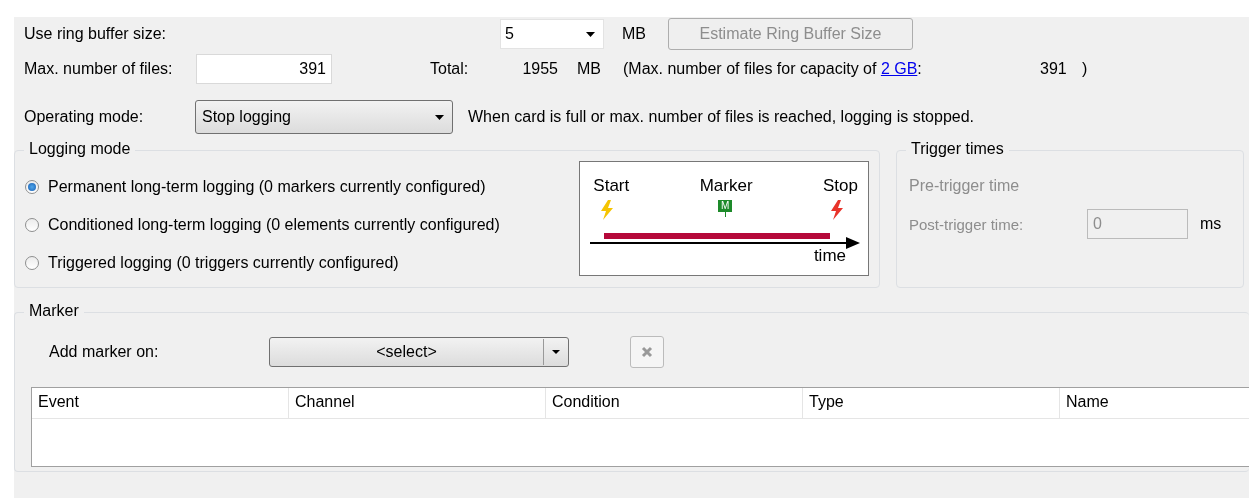  What do you see at coordinates (539, 69) in the screenshot?
I see `total-value: 1955` at bounding box center [539, 69].